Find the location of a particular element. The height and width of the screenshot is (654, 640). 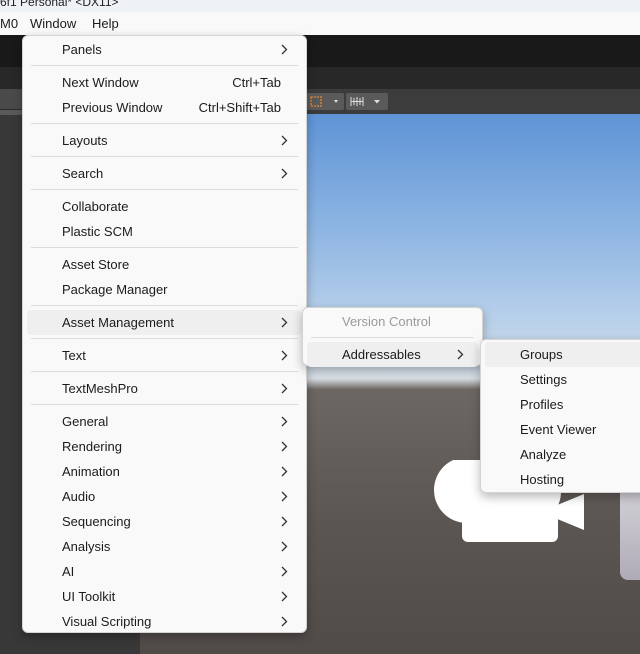

menu-bar: M0 Window Help is located at coordinates (320, 23).